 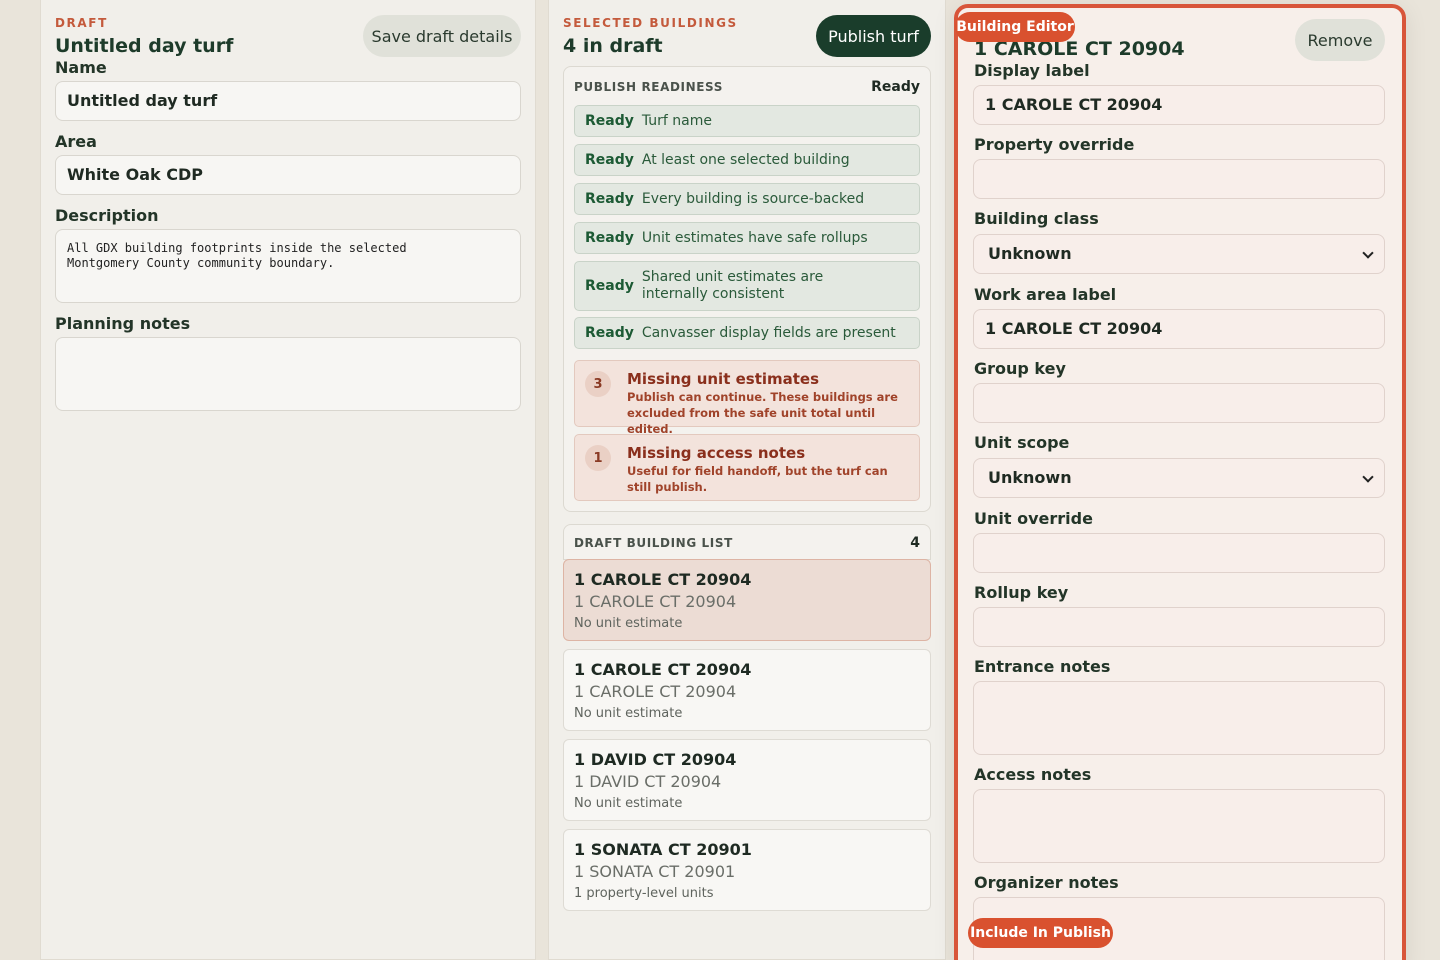 I want to click on save-draft-button: Save draft details, so click(x=442, y=36).